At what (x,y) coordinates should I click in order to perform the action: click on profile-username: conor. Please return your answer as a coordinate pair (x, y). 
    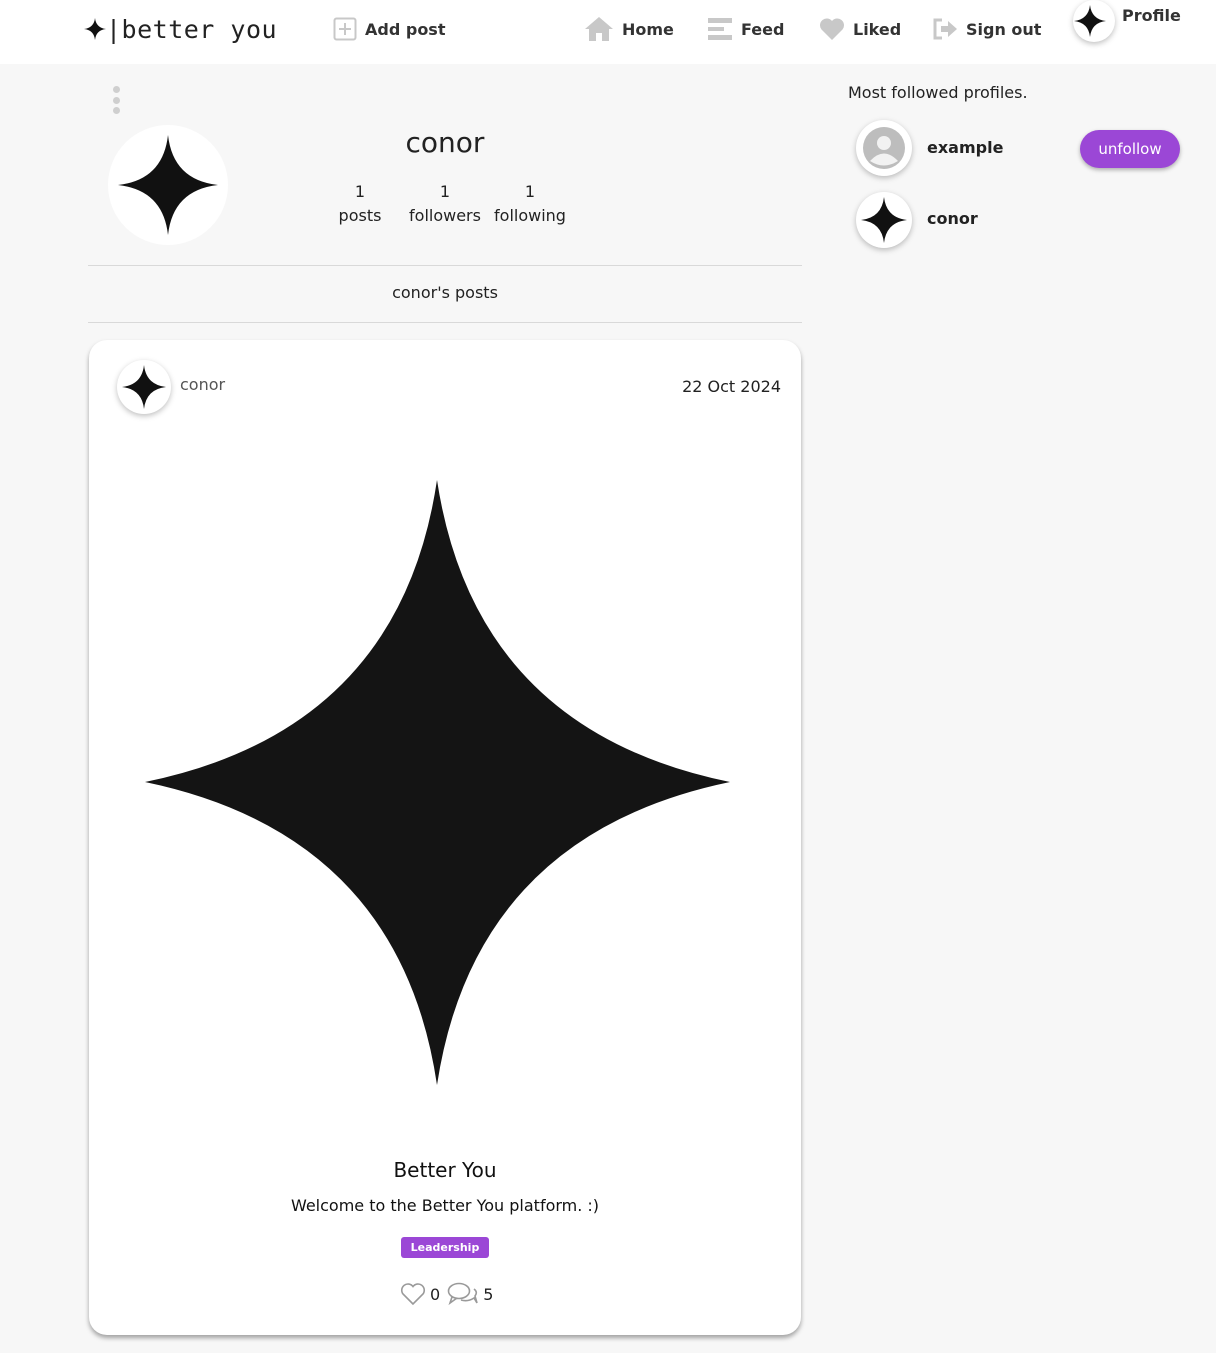
    Looking at the image, I should click on (445, 142).